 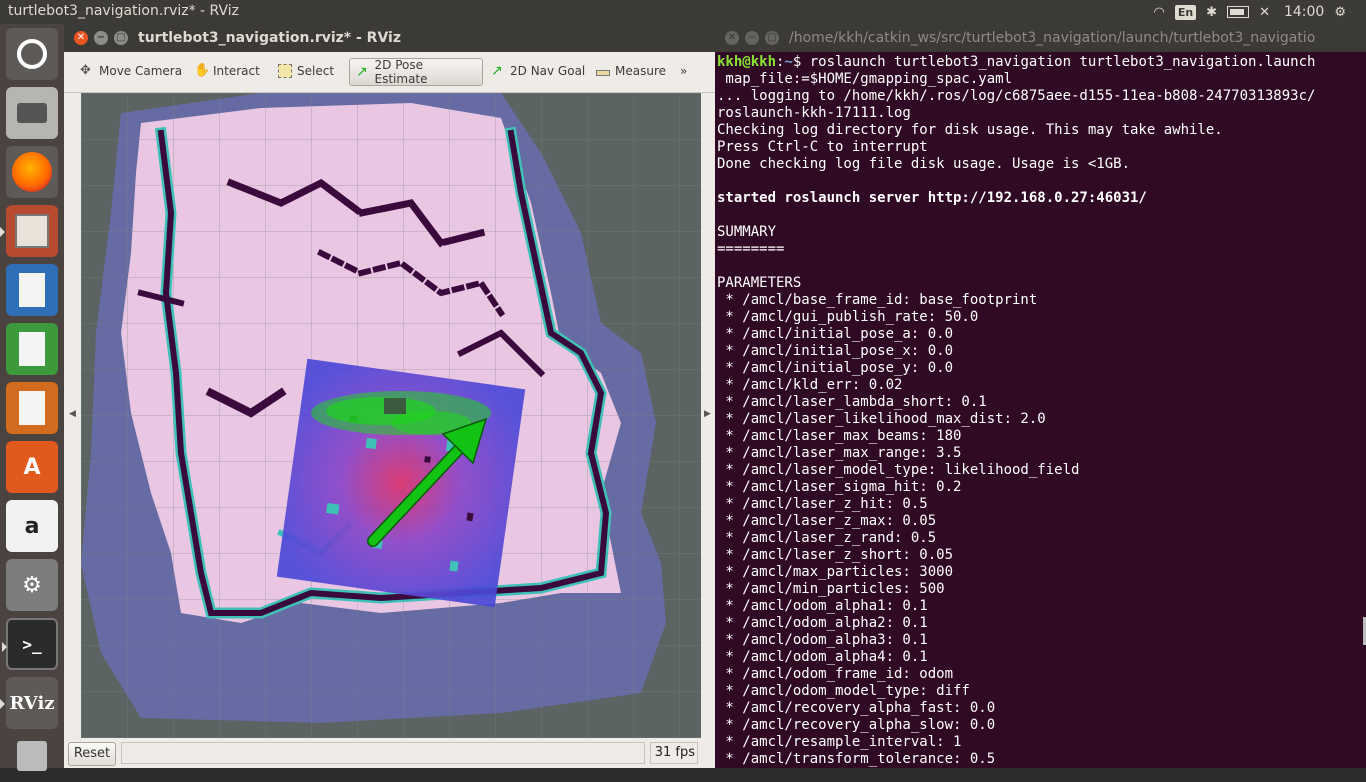 What do you see at coordinates (32, 54) in the screenshot?
I see `ubuntu-dash-icon` at bounding box center [32, 54].